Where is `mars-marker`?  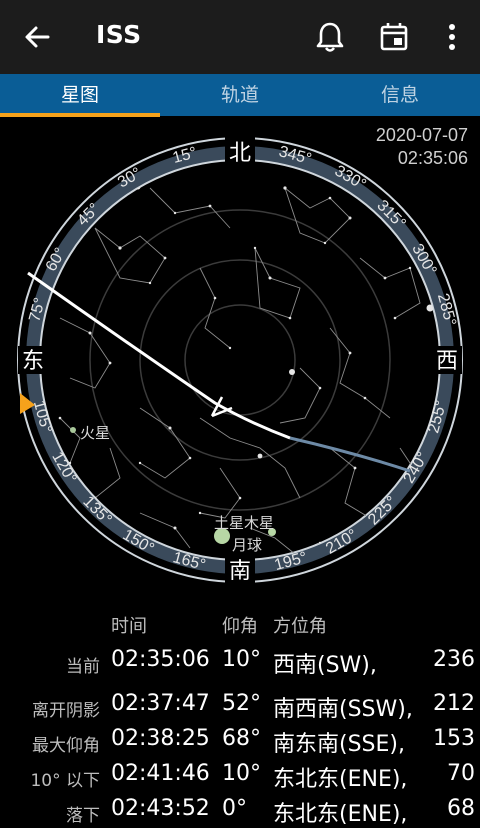
mars-marker is located at coordinates (73, 430).